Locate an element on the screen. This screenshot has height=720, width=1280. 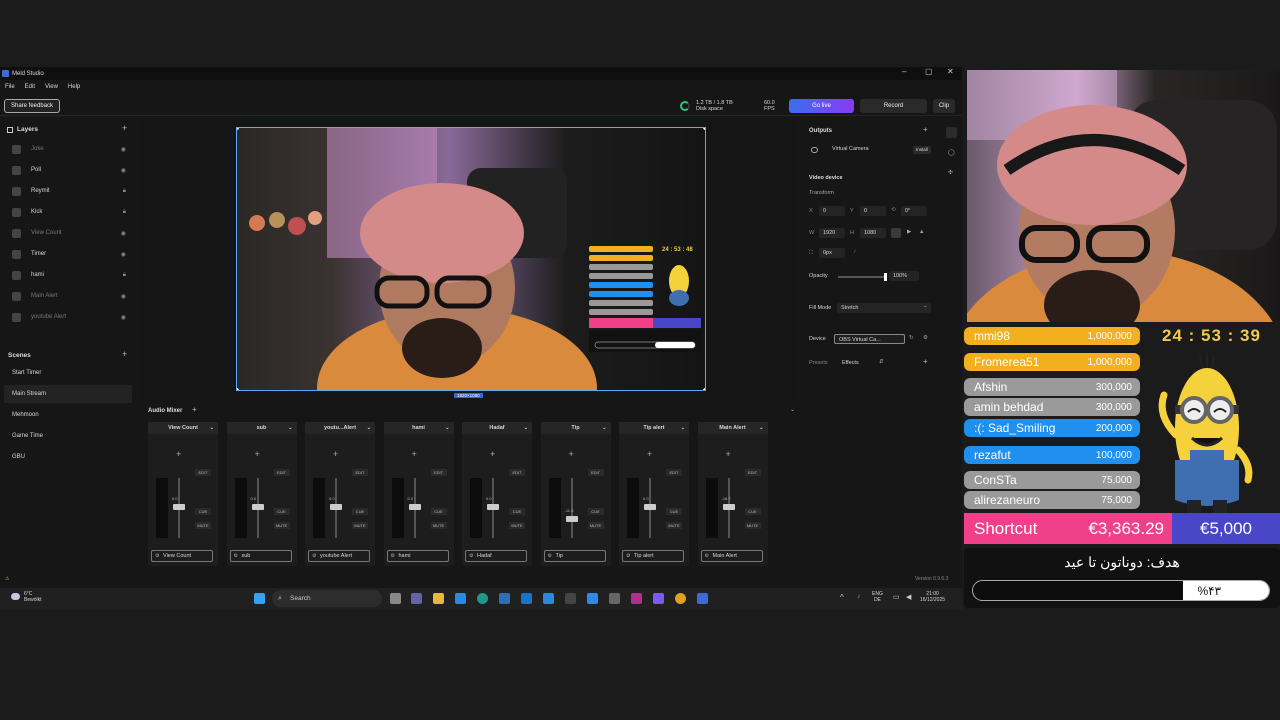
go-live-button: Go live is located at coordinates (821, 106).